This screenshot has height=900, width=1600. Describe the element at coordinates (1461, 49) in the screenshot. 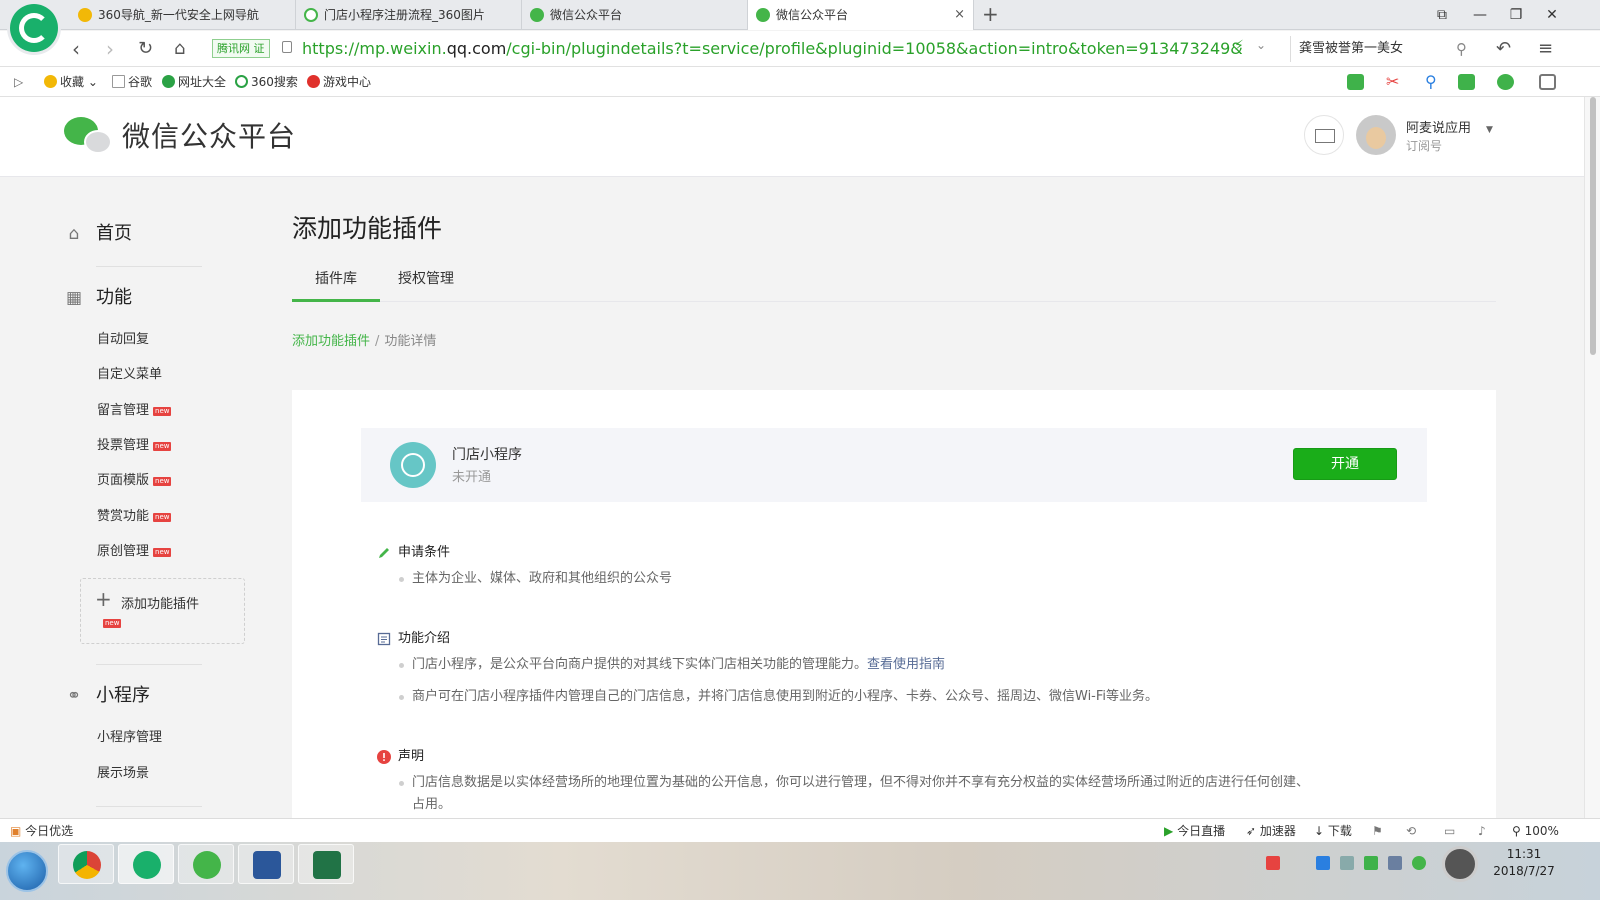

I see `search-icon: ⚲` at that location.